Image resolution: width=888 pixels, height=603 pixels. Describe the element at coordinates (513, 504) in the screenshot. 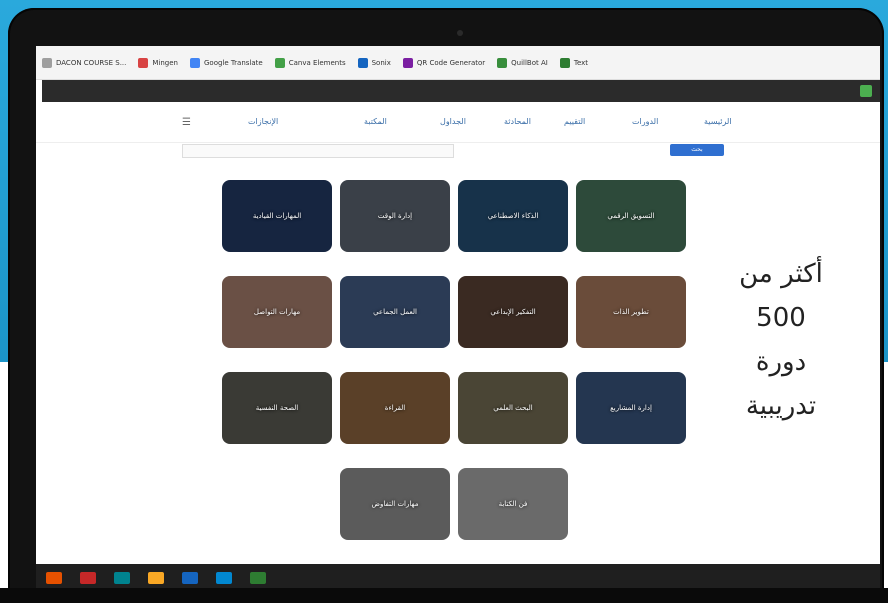

I see `course-card-12: فن الكتابة` at that location.